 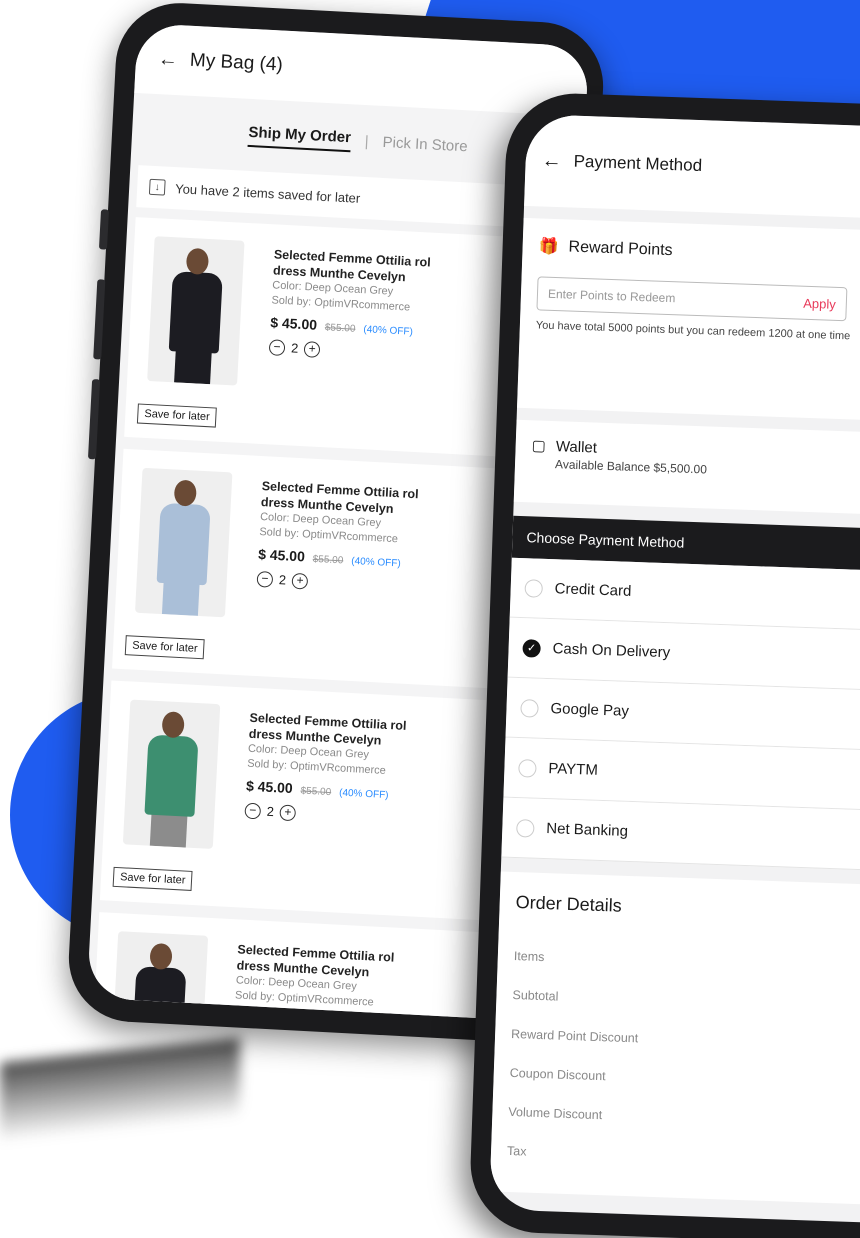 I want to click on phone-mute-button, so click(x=104, y=229).